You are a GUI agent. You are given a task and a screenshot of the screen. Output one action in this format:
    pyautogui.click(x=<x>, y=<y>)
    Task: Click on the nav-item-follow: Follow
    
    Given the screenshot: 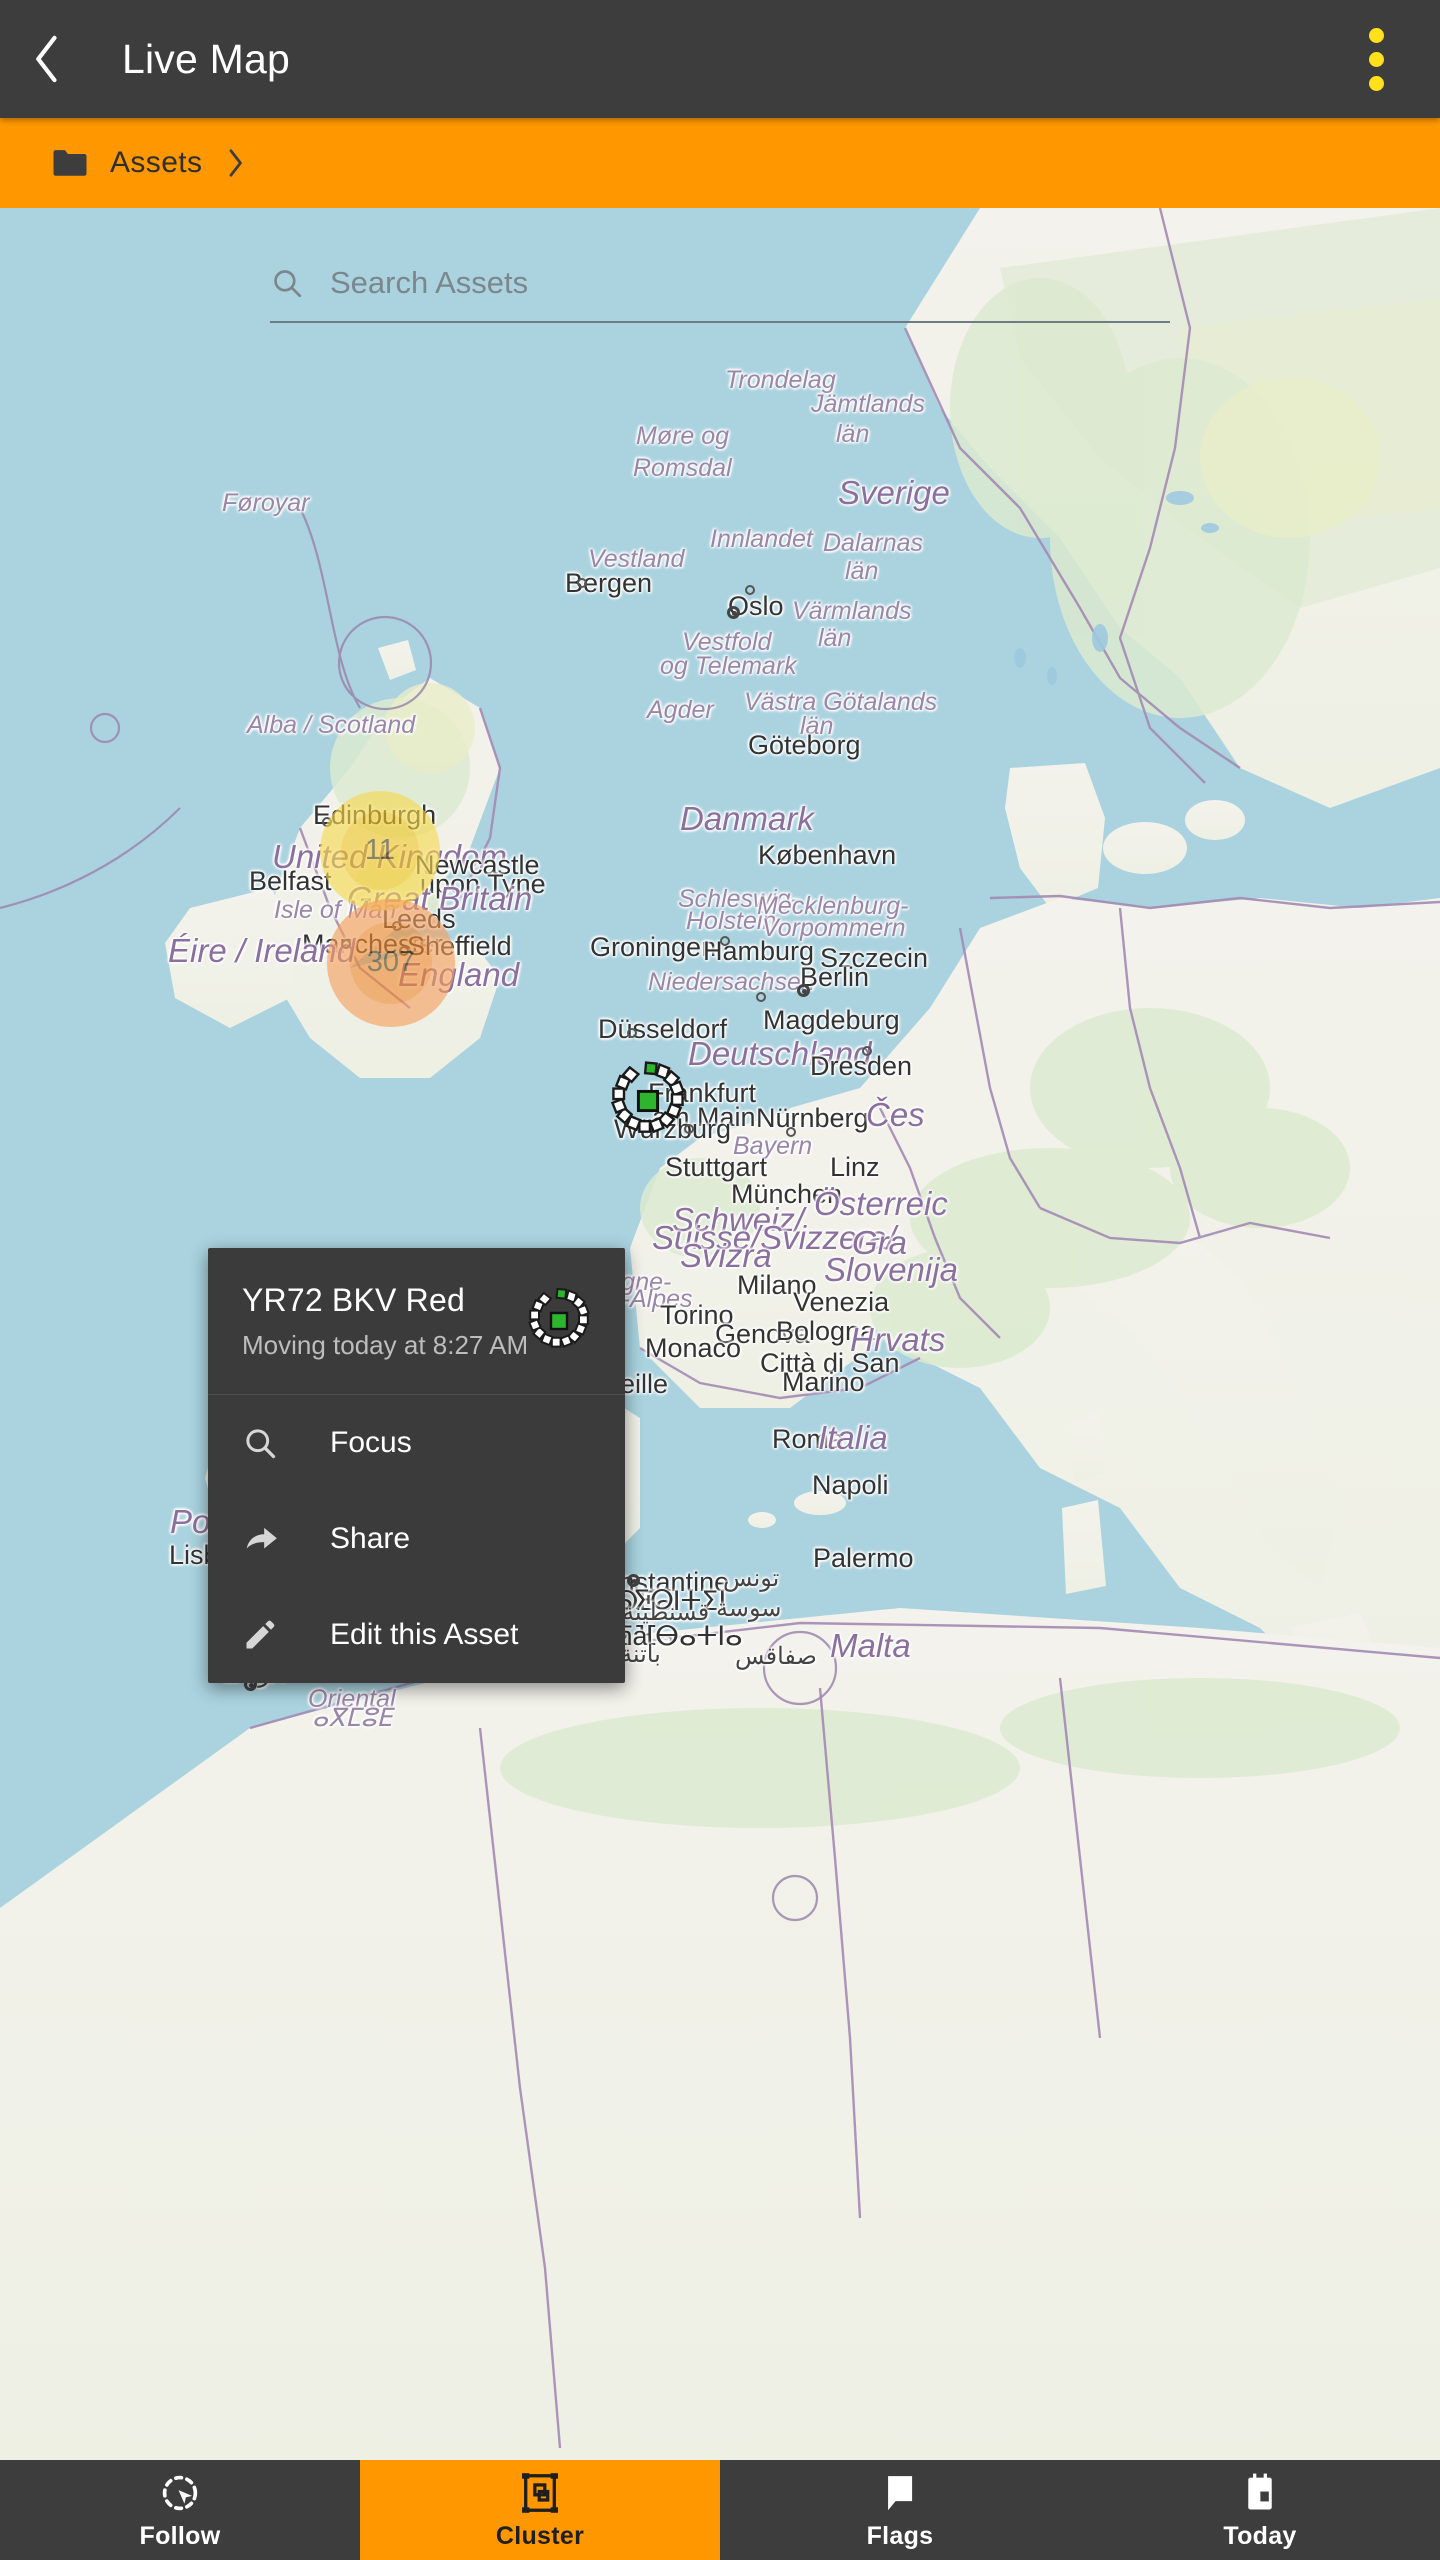 What is the action you would take?
    pyautogui.click(x=180, y=2510)
    